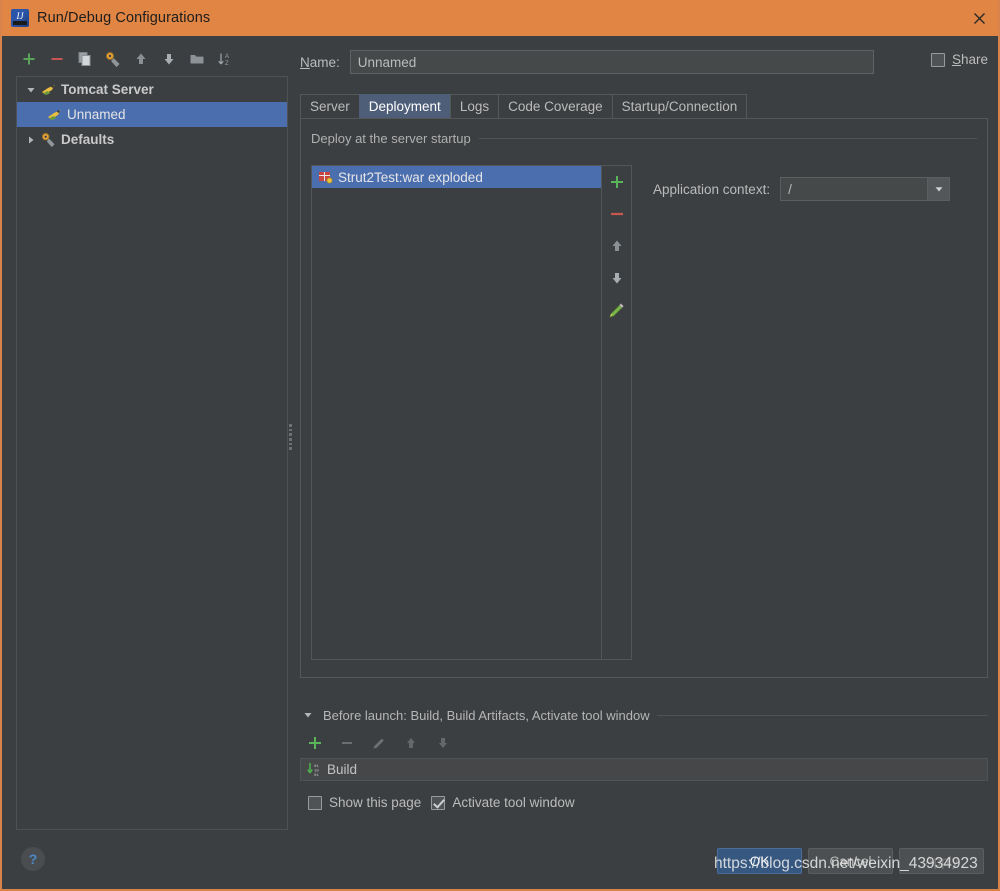  What do you see at coordinates (141, 59) in the screenshot?
I see `move-up-button` at bounding box center [141, 59].